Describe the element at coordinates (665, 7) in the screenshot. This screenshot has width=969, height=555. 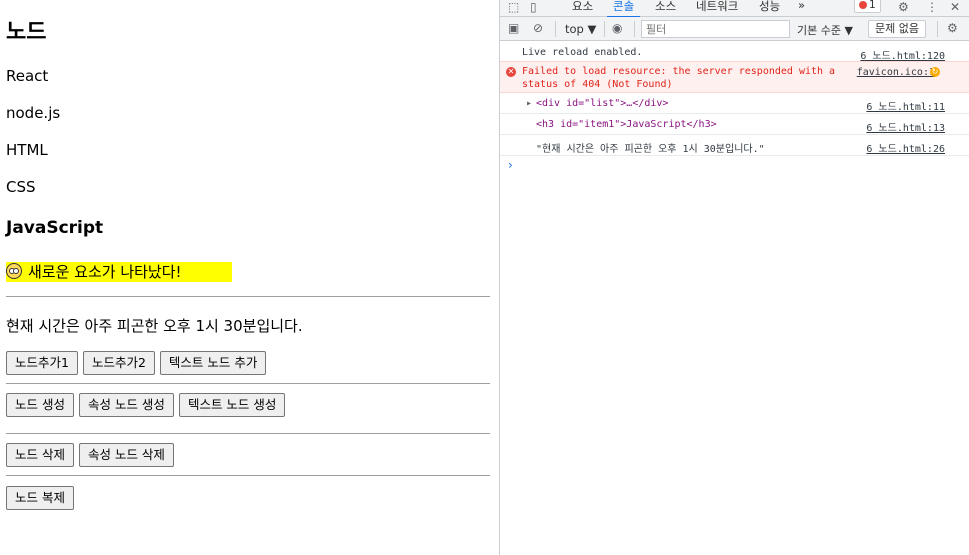
I see `tab-sources: 소스` at that location.